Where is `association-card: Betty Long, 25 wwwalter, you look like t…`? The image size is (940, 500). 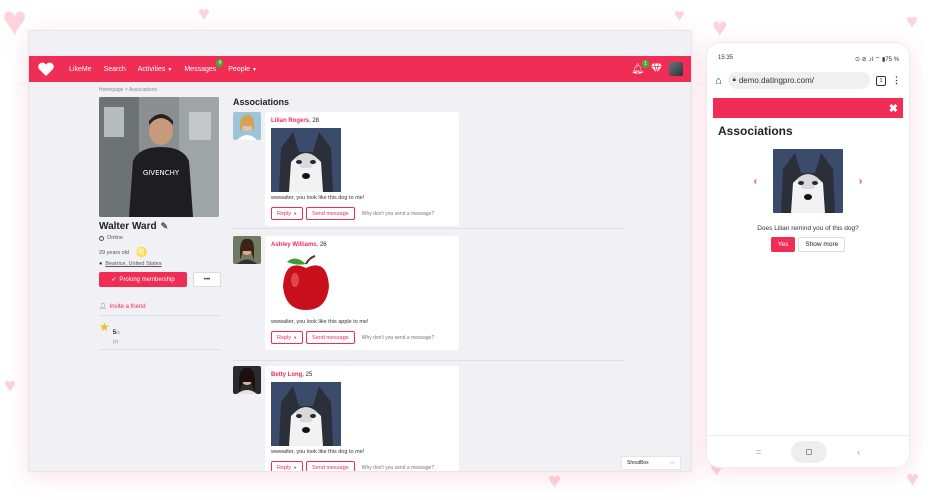
association-card: Betty Long, 25 wwwalter, you look like t… is located at coordinates (362, 418).